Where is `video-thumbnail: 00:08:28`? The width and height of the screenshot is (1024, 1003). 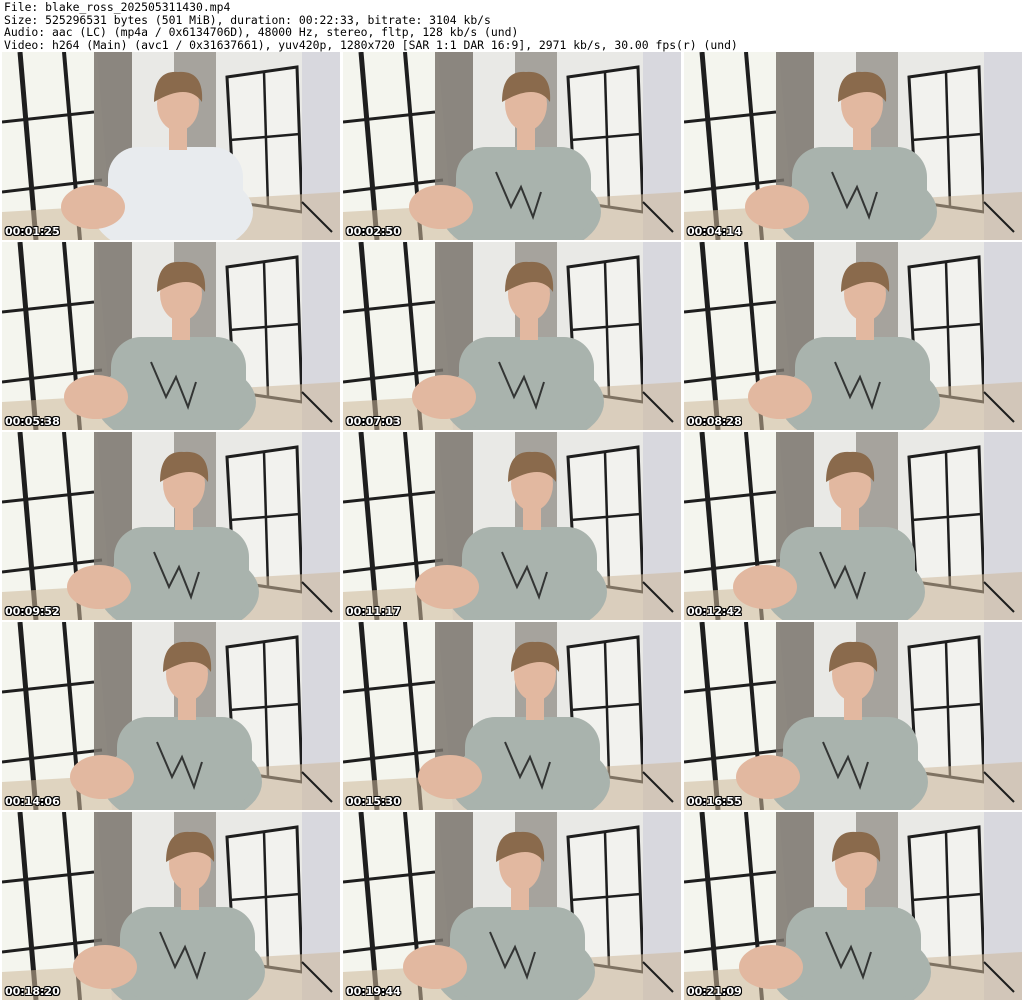
video-thumbnail: 00:08:28 is located at coordinates (853, 336).